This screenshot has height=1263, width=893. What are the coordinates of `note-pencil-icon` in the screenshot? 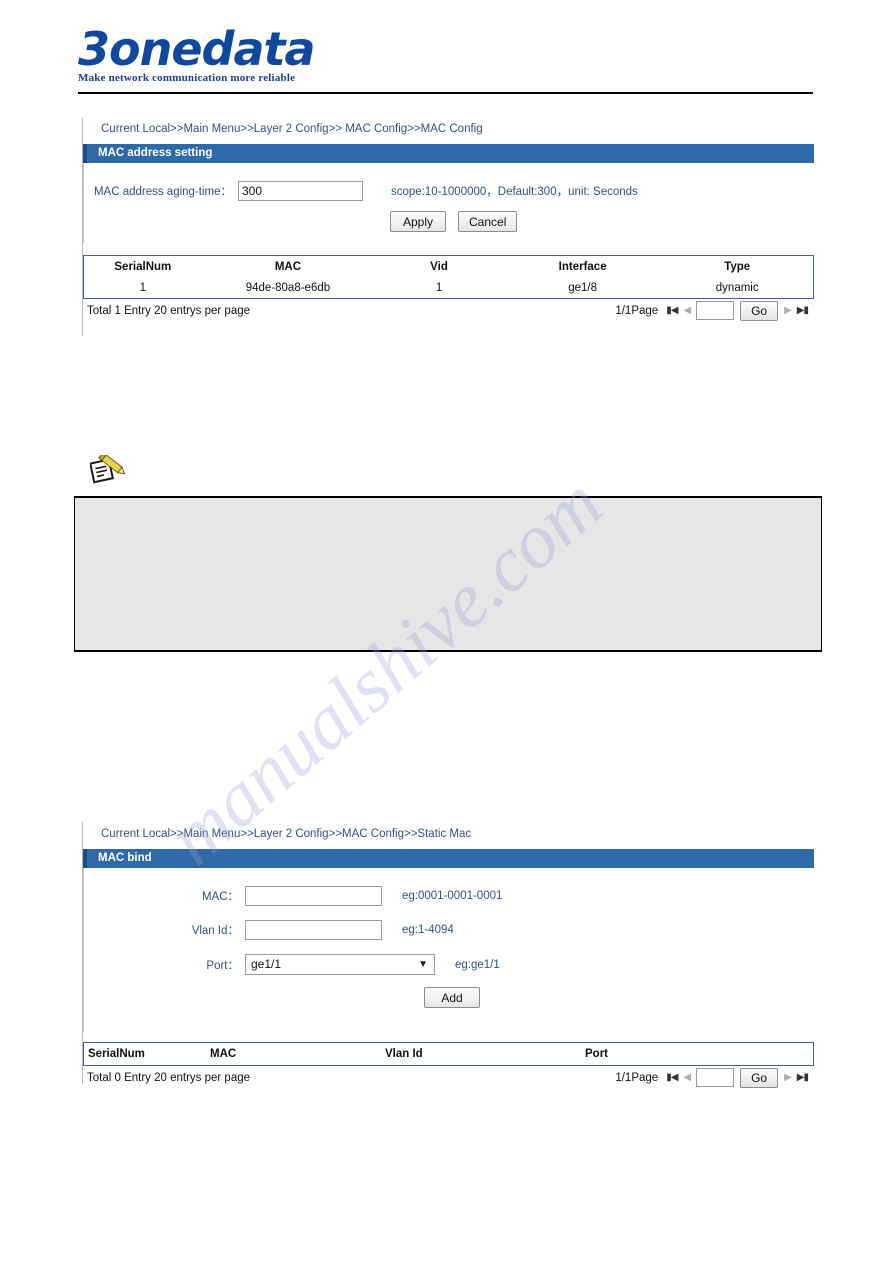 It's located at (107, 468).